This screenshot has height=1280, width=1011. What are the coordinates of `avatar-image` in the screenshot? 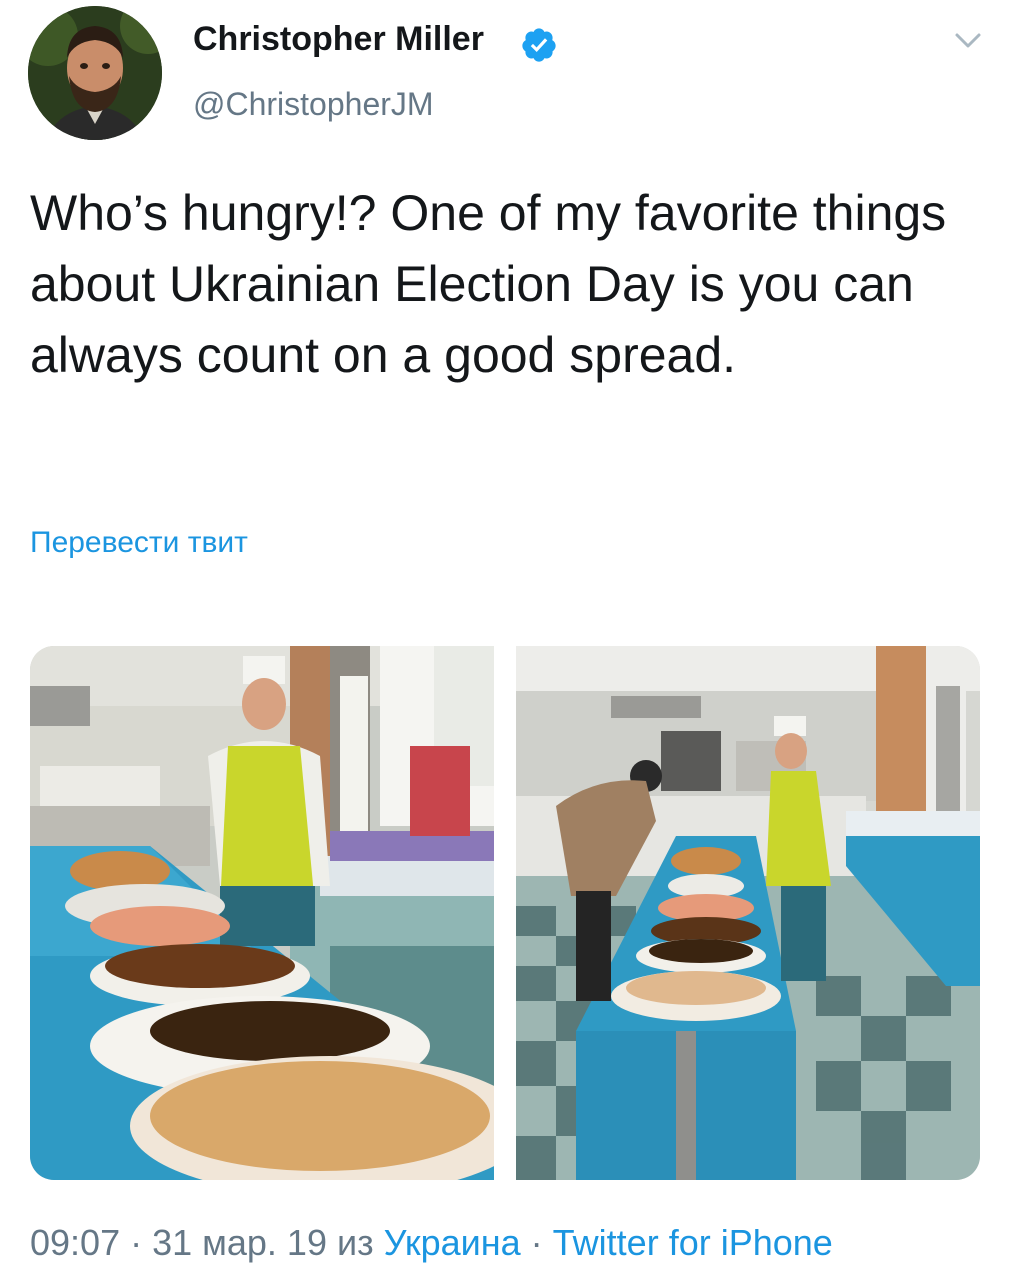 It's located at (95, 73).